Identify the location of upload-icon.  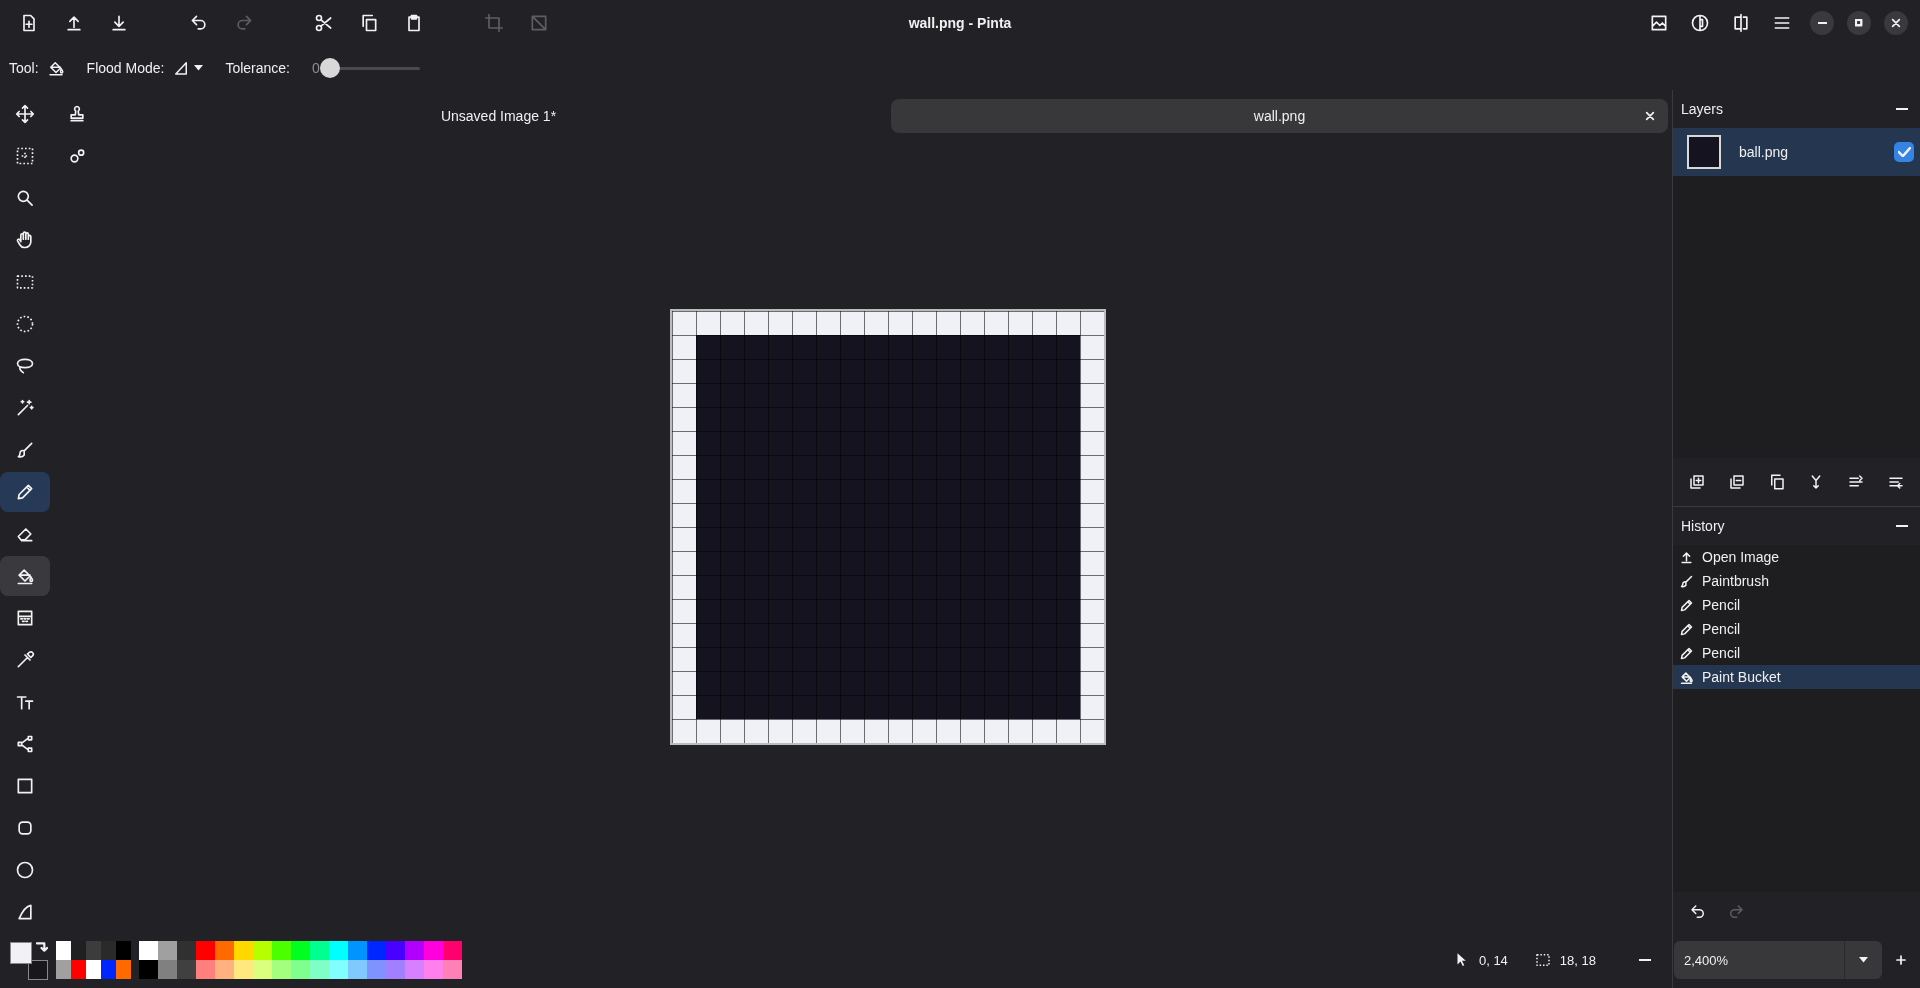
(1686, 557).